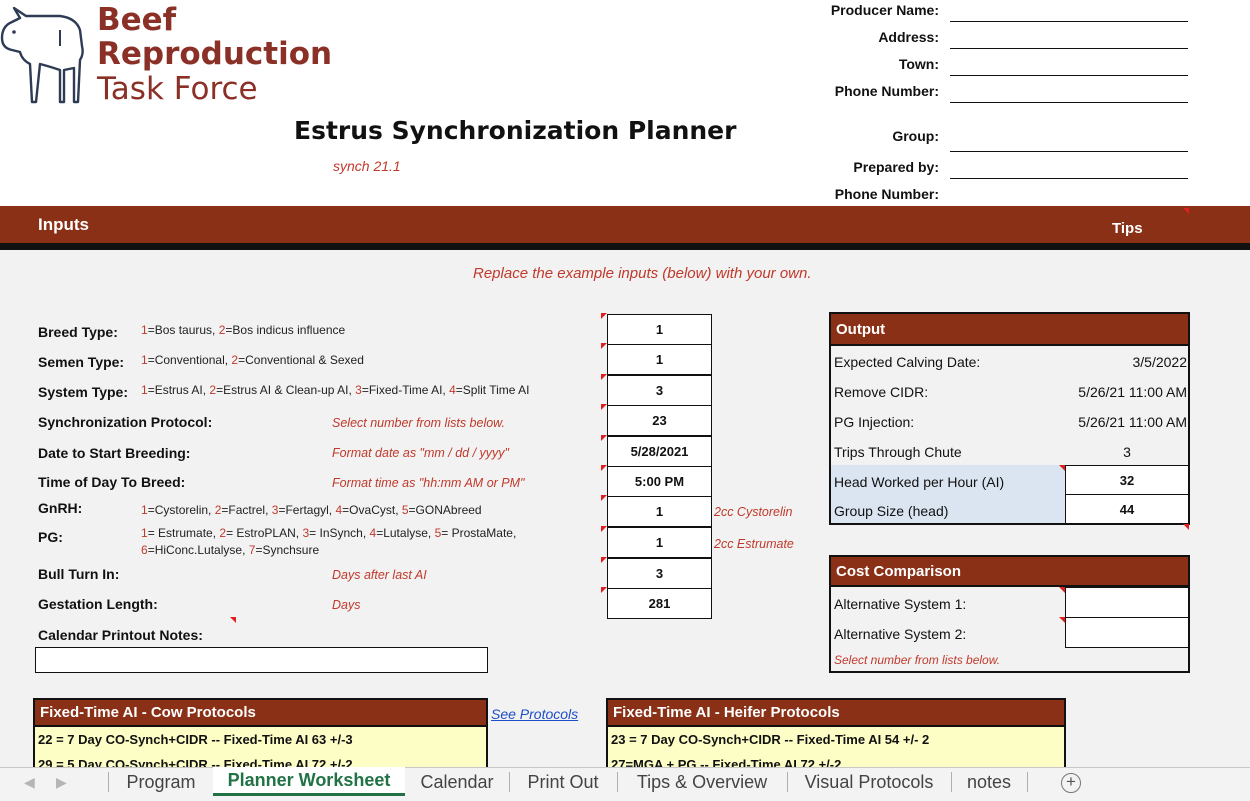  I want to click on remove-cidr-value: 5/26/21 11:00 AM, so click(1132, 392).